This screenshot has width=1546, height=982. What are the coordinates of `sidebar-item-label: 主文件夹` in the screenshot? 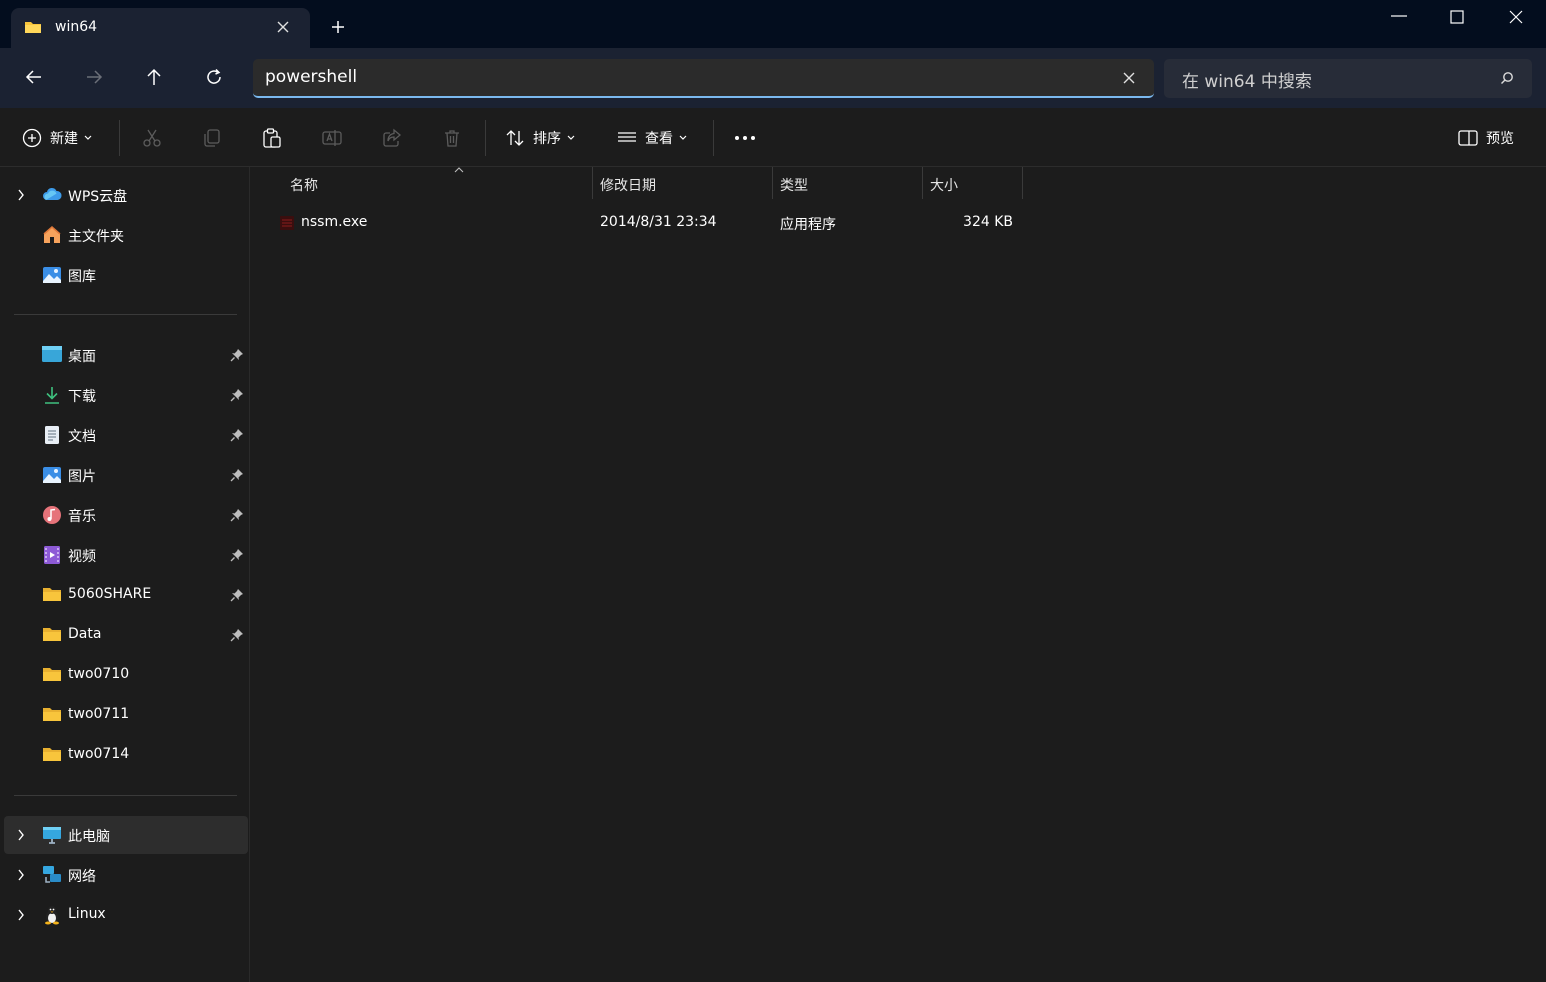 It's located at (96, 237).